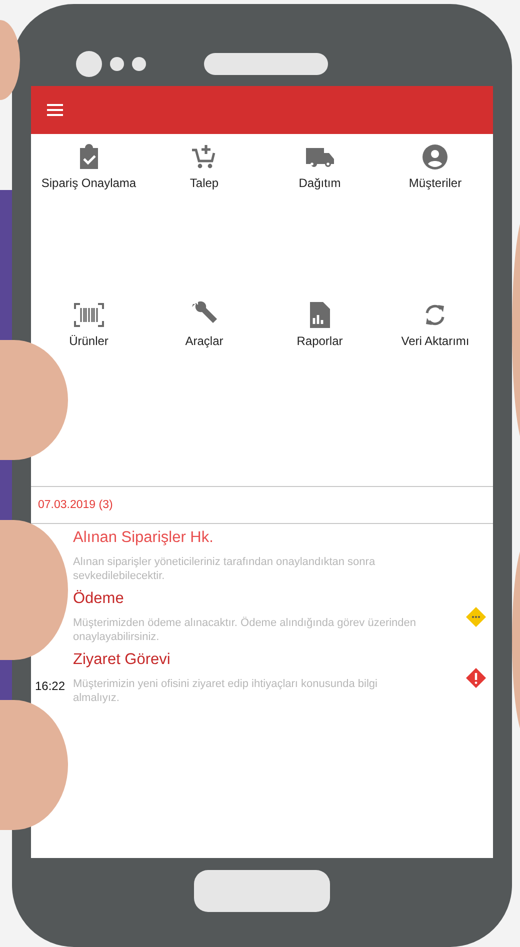 The height and width of the screenshot is (947, 520). Describe the element at coordinates (89, 64) in the screenshot. I see `camera-icon` at that location.